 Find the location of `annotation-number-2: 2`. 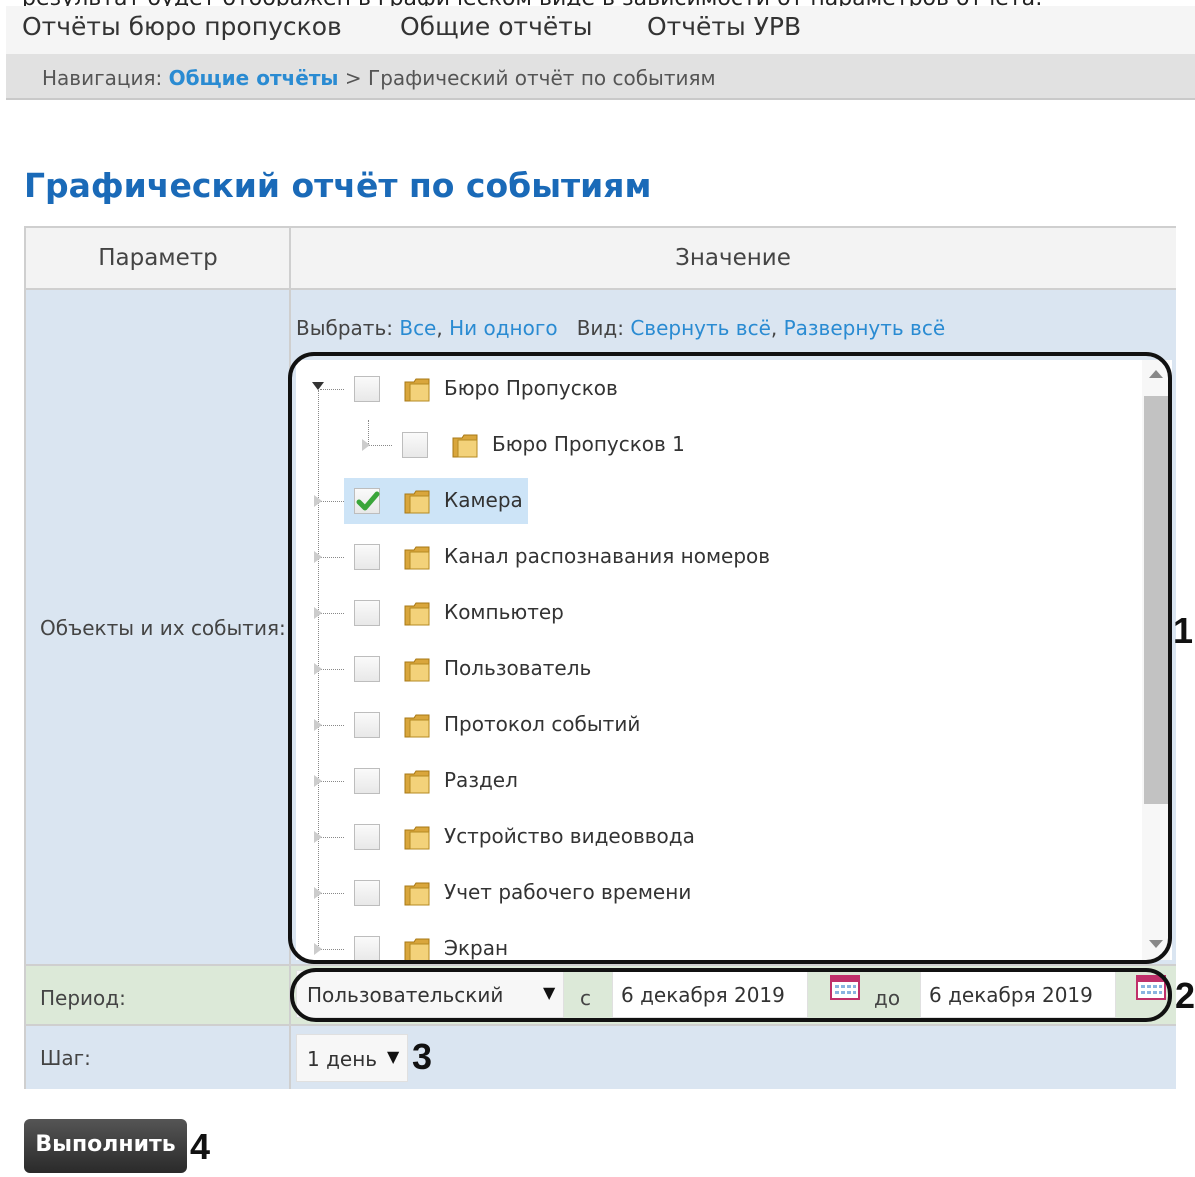

annotation-number-2: 2 is located at coordinates (1185, 995).